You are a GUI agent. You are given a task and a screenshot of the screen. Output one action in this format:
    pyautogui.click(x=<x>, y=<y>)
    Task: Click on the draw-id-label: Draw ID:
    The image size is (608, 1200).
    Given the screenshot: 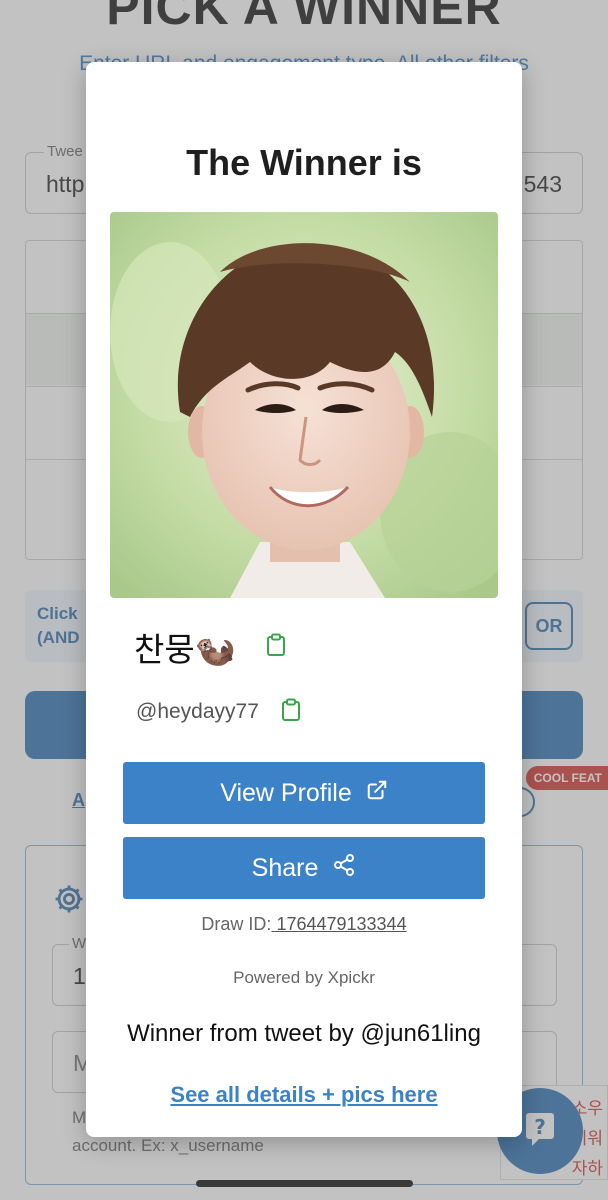 What is the action you would take?
    pyautogui.click(x=236, y=924)
    